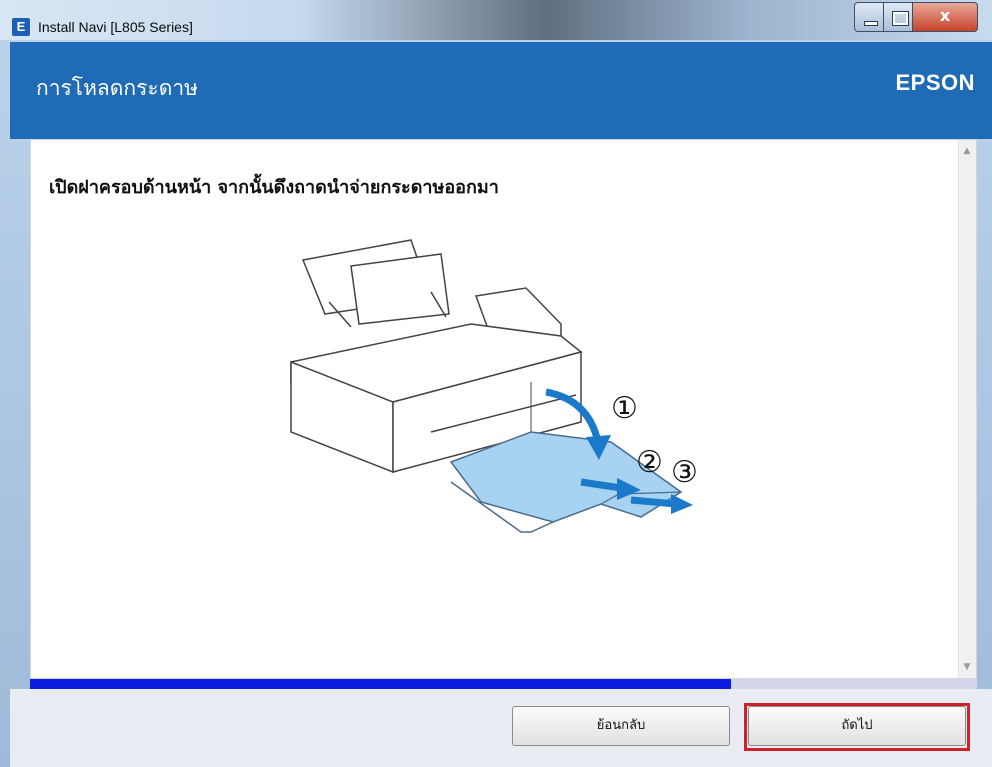  Describe the element at coordinates (684, 472) in the screenshot. I see `step-3-label: ③` at that location.